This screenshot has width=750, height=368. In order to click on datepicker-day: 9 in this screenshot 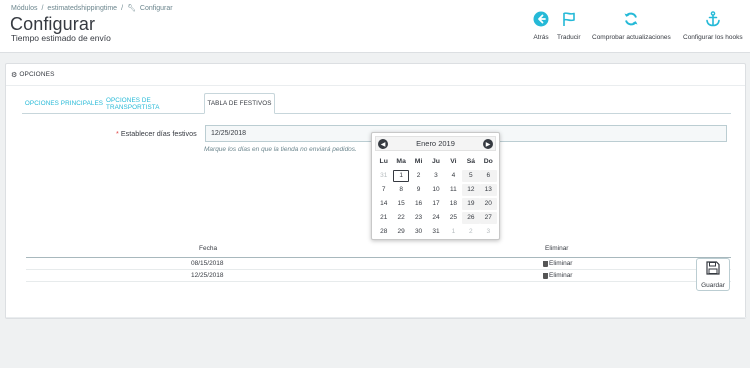, I will do `click(418, 190)`.